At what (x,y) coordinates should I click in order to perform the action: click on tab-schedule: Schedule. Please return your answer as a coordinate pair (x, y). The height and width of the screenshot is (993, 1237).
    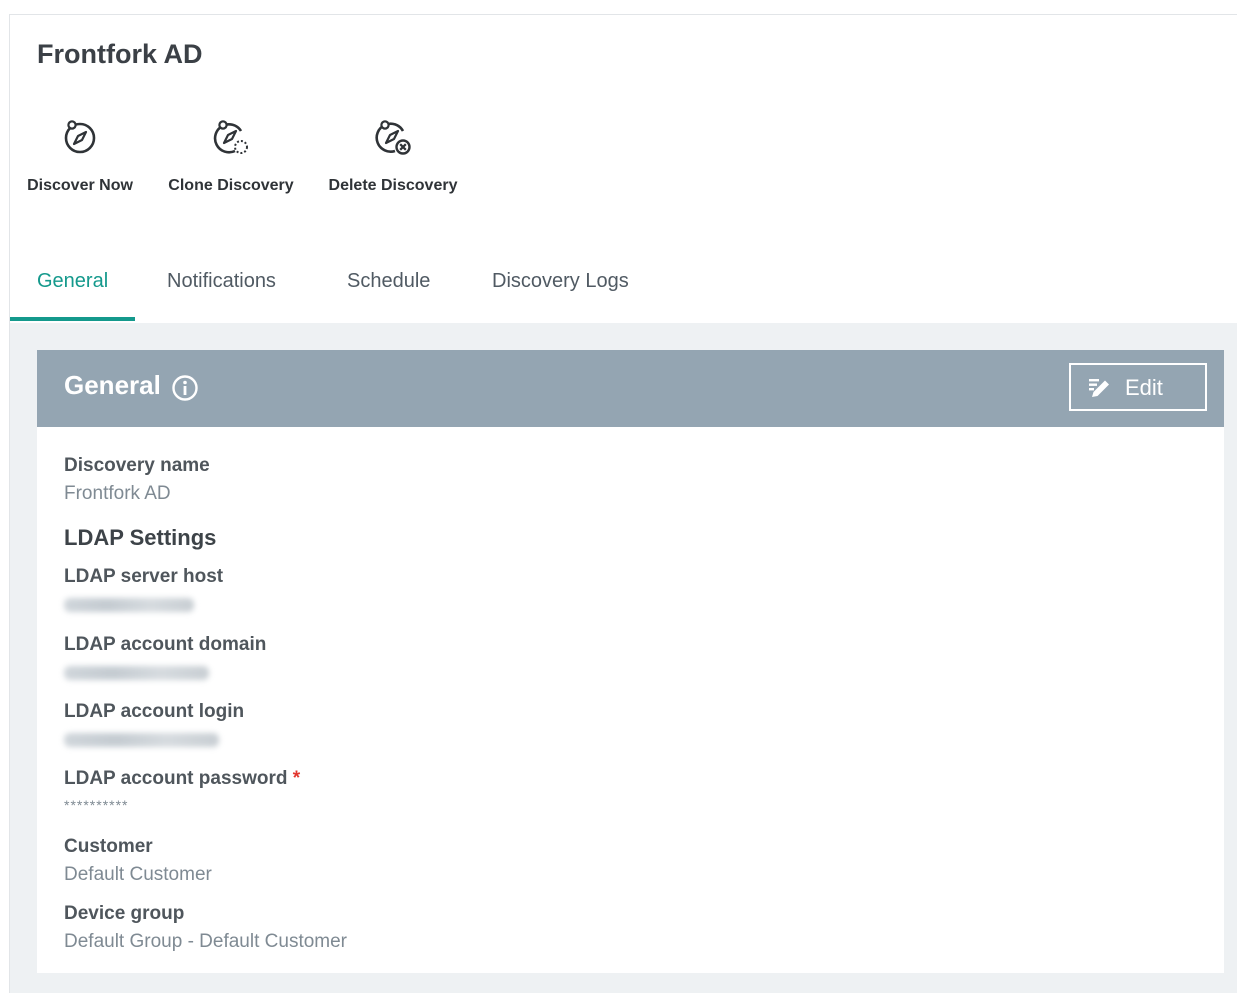
    Looking at the image, I should click on (388, 292).